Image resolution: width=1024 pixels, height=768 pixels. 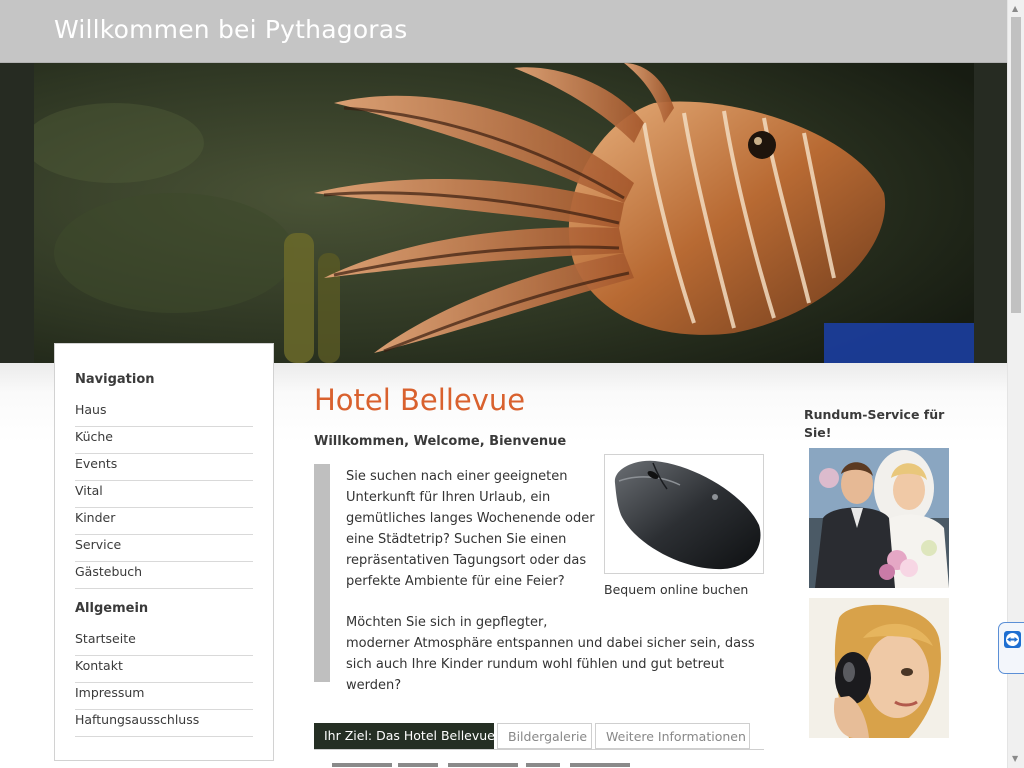 I want to click on tab-bildergalerie: Bildergalerie, so click(x=544, y=736).